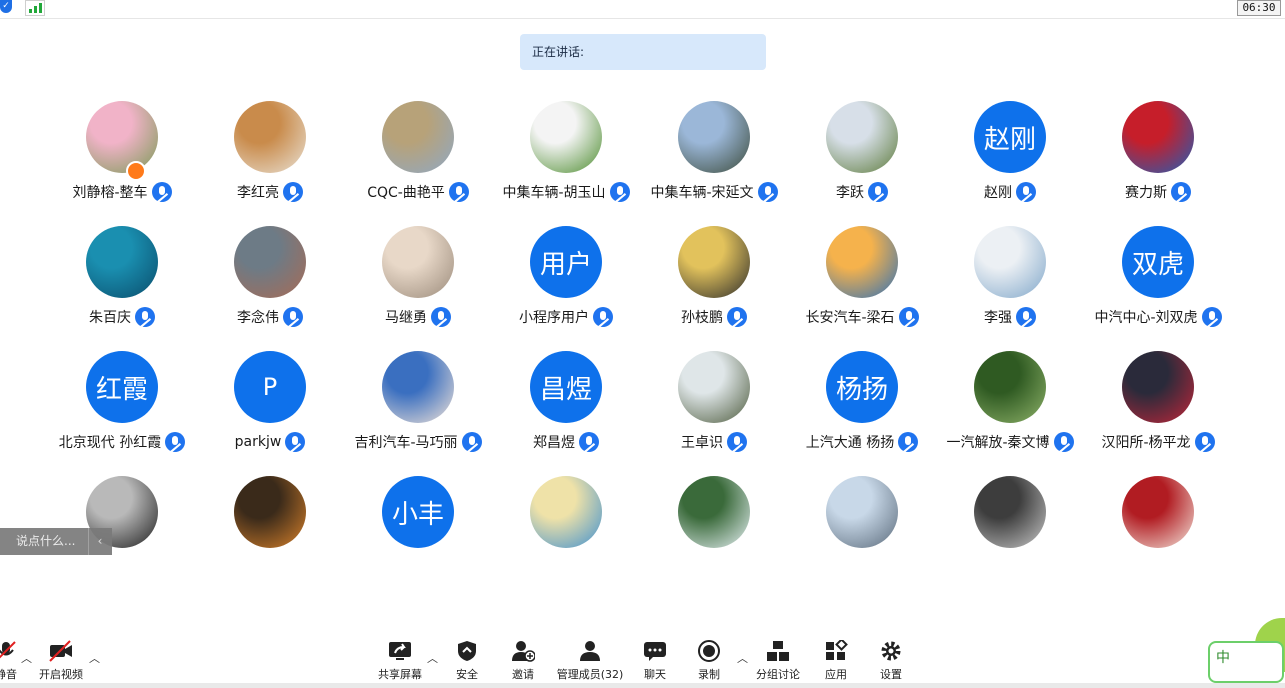  What do you see at coordinates (998, 318) in the screenshot?
I see `participant-name: 李强` at bounding box center [998, 318].